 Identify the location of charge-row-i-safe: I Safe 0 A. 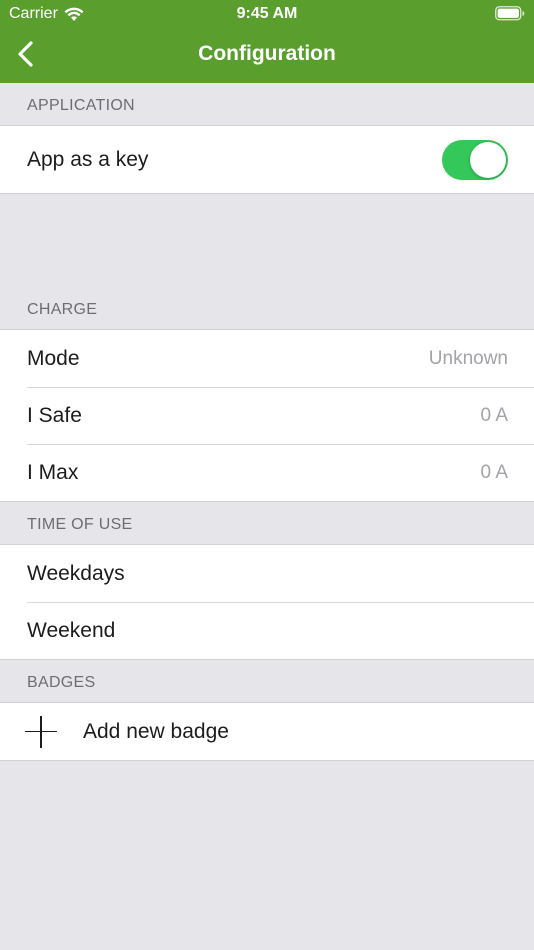
(267, 415).